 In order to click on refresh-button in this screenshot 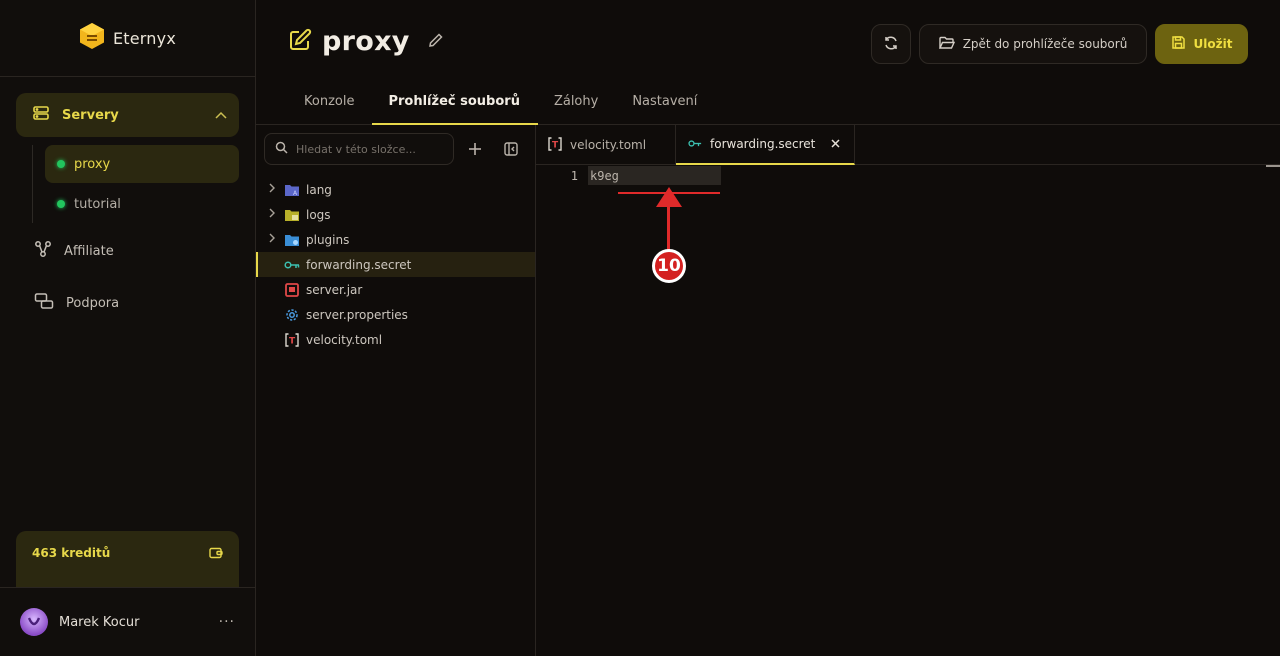, I will do `click(891, 44)`.